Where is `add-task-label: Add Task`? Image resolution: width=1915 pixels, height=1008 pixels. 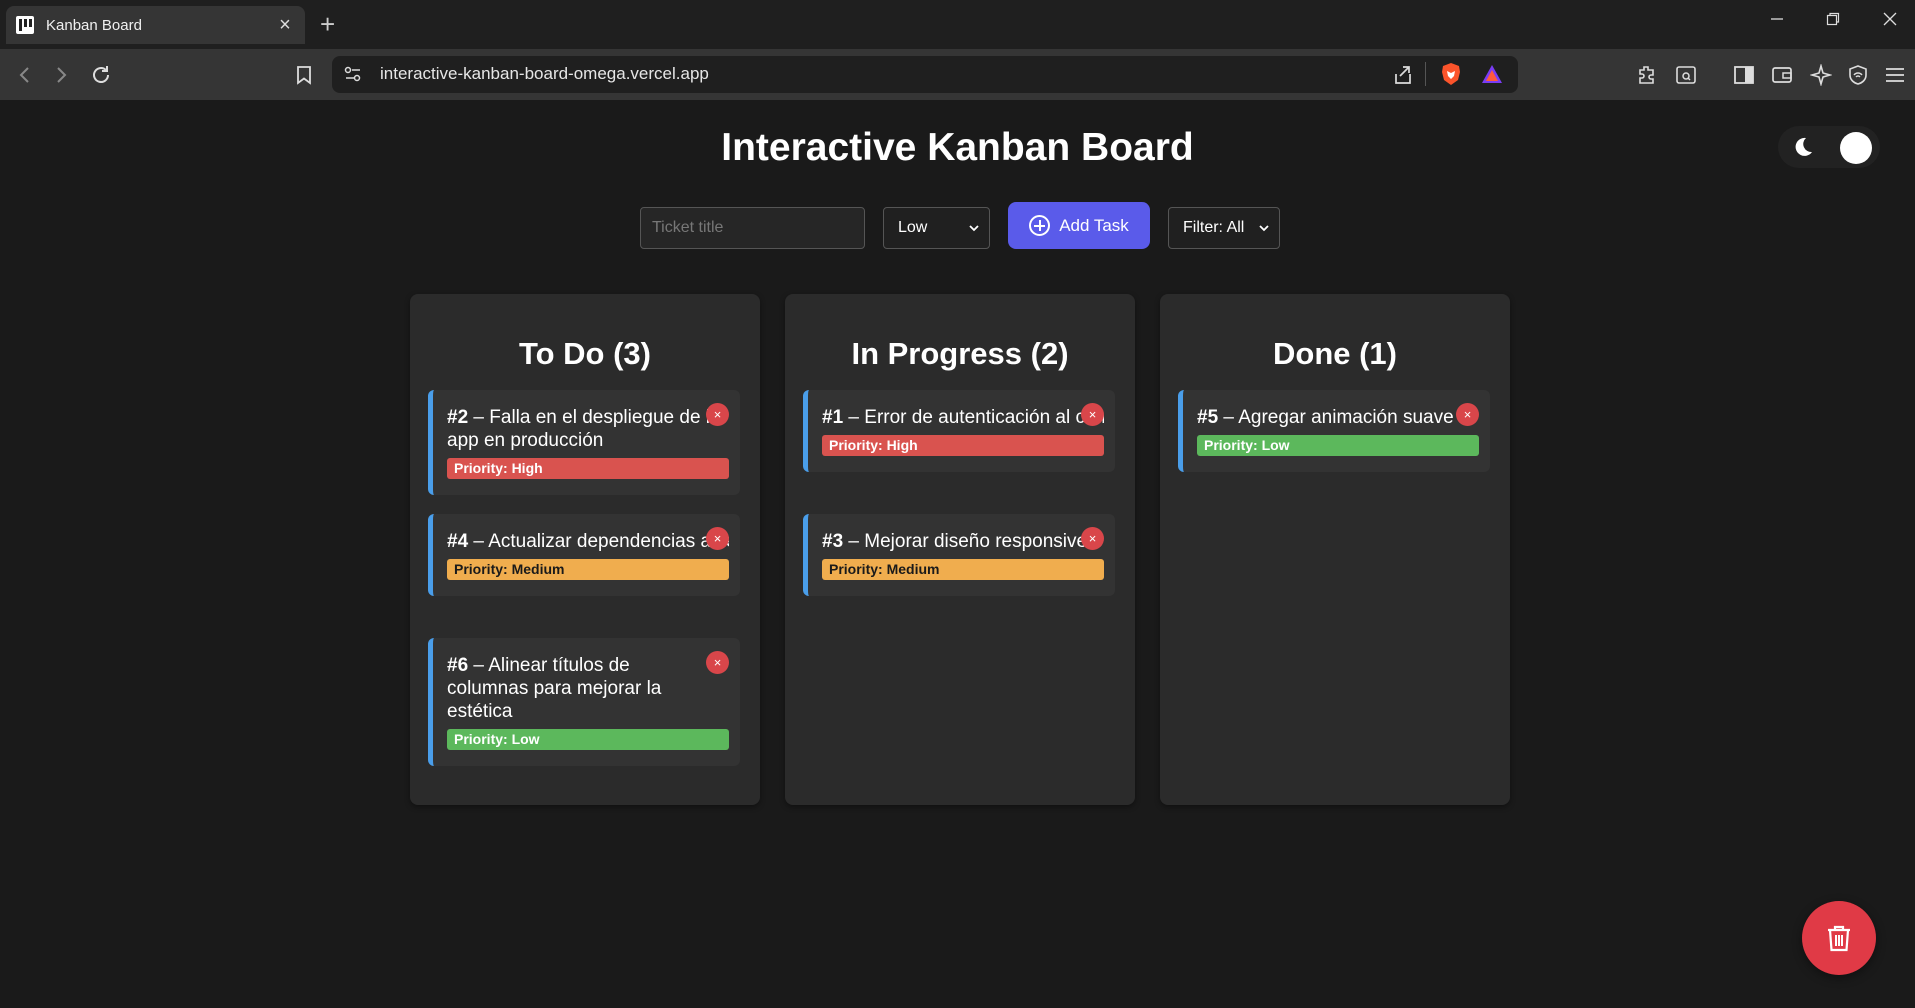 add-task-label: Add Task is located at coordinates (1094, 225).